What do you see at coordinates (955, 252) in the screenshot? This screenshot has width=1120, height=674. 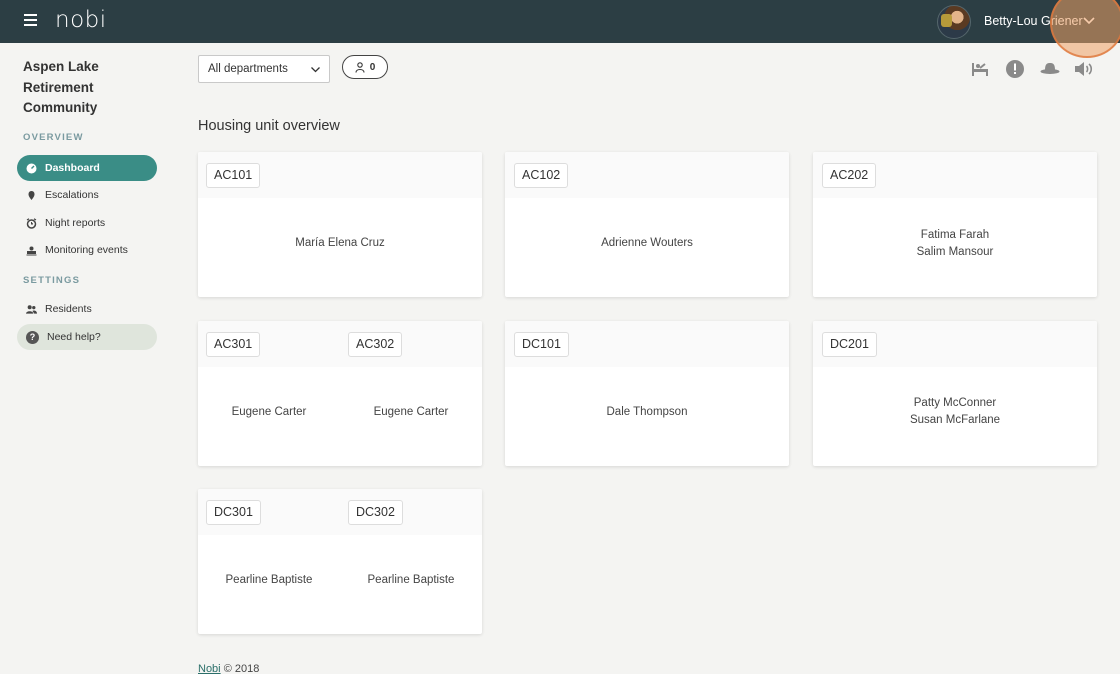 I see `resident-name: Salim Mansour` at bounding box center [955, 252].